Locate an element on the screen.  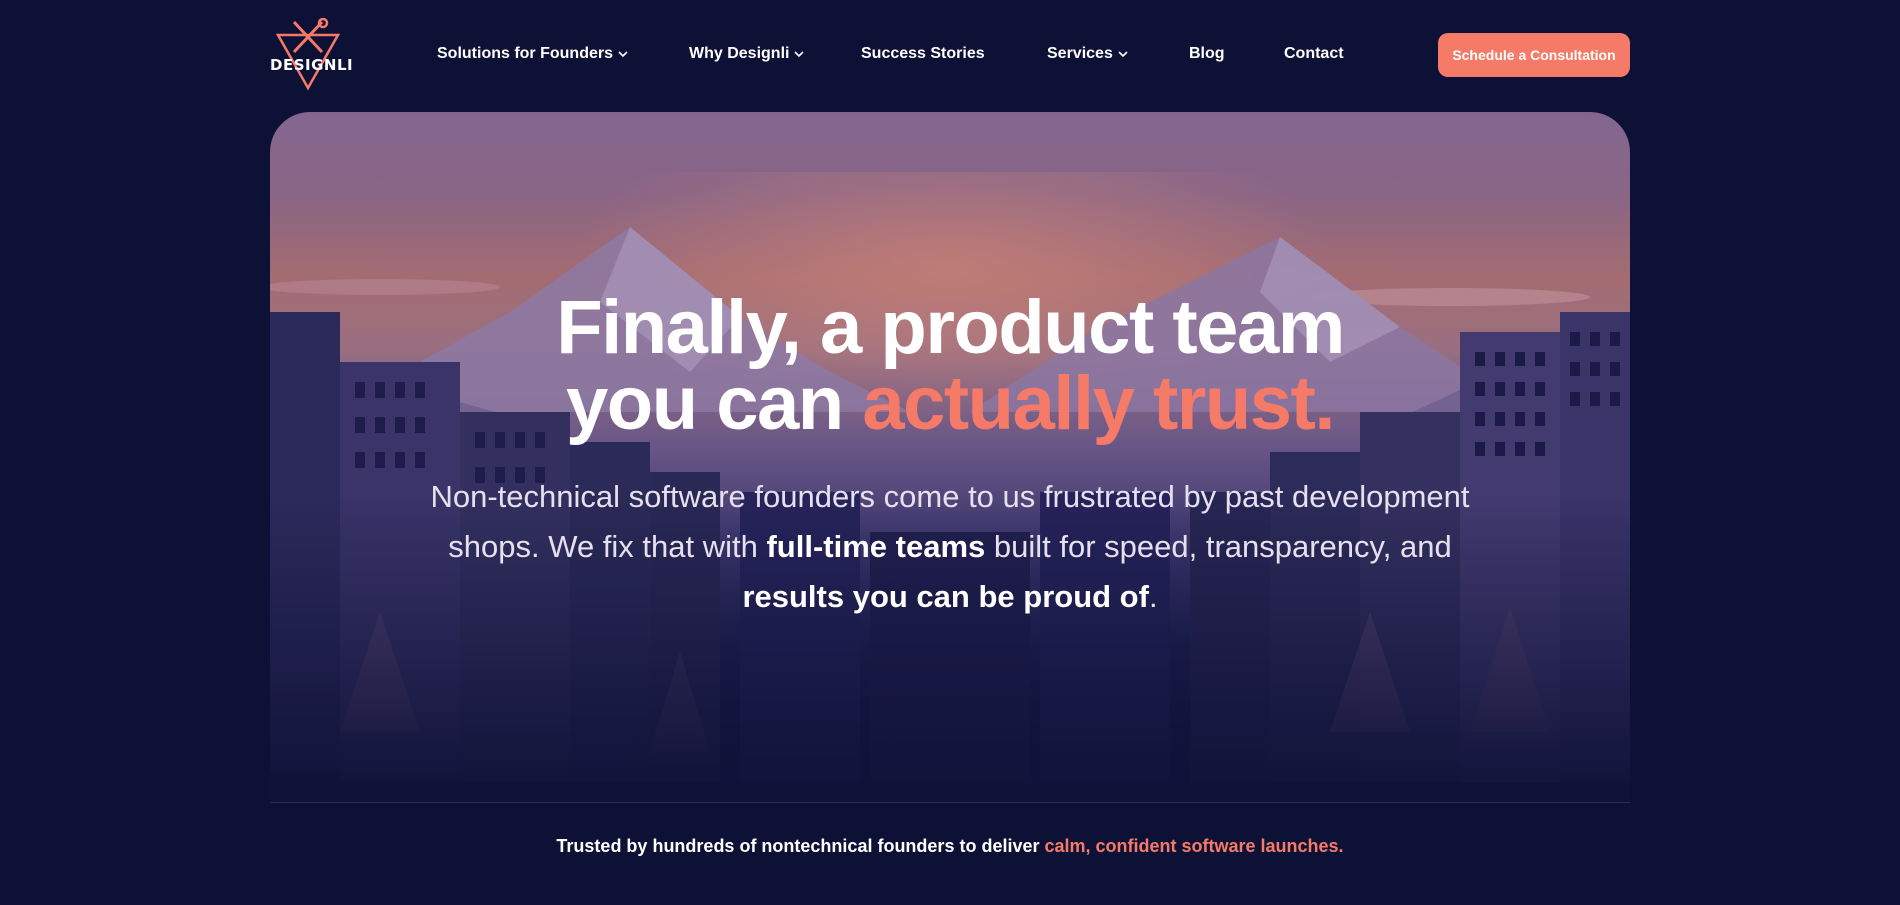
nav-label: Contact is located at coordinates (1314, 53).